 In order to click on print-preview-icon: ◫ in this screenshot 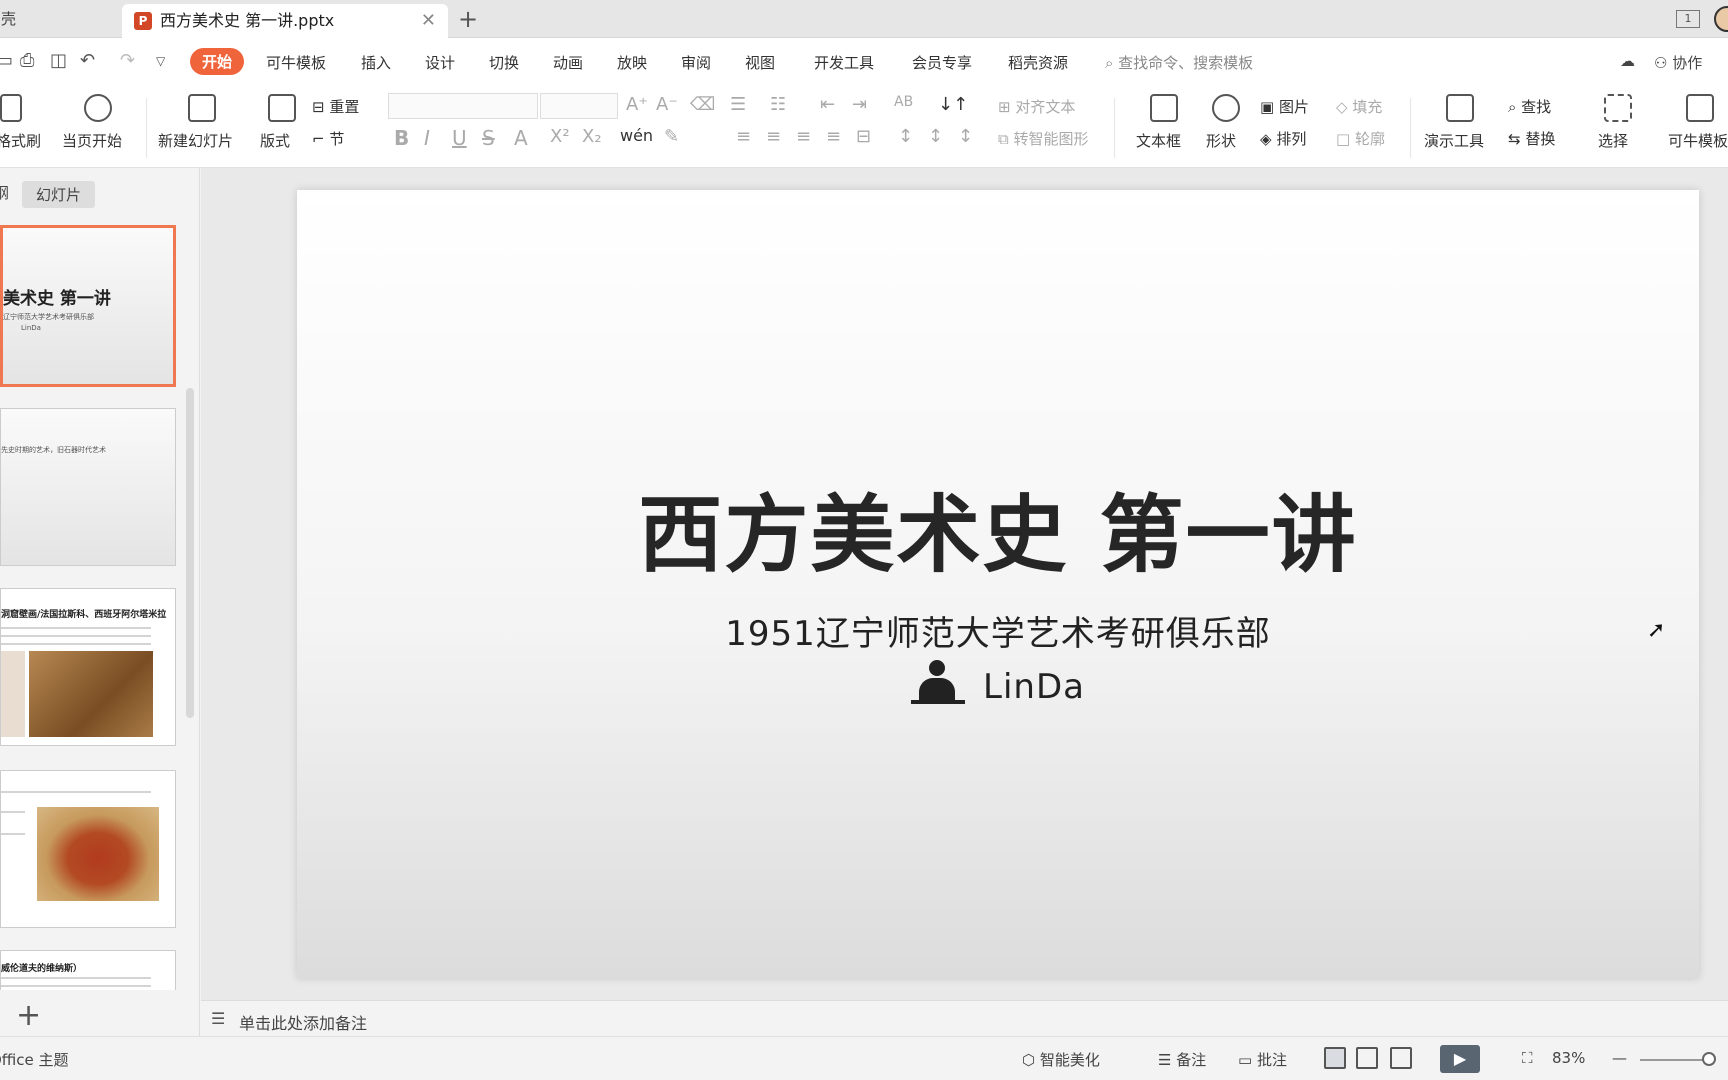, I will do `click(58, 60)`.